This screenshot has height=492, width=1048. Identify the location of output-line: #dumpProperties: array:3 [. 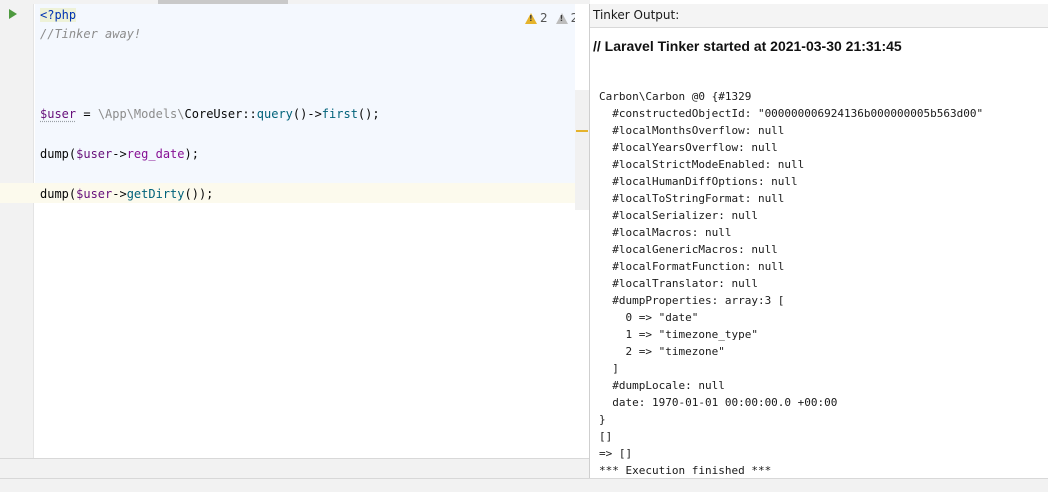
(692, 300).